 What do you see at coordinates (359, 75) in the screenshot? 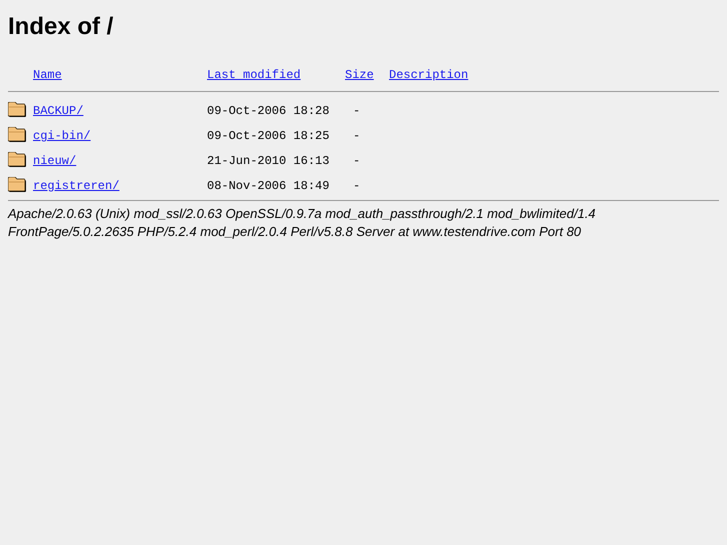
I see `column-header-link: Size` at bounding box center [359, 75].